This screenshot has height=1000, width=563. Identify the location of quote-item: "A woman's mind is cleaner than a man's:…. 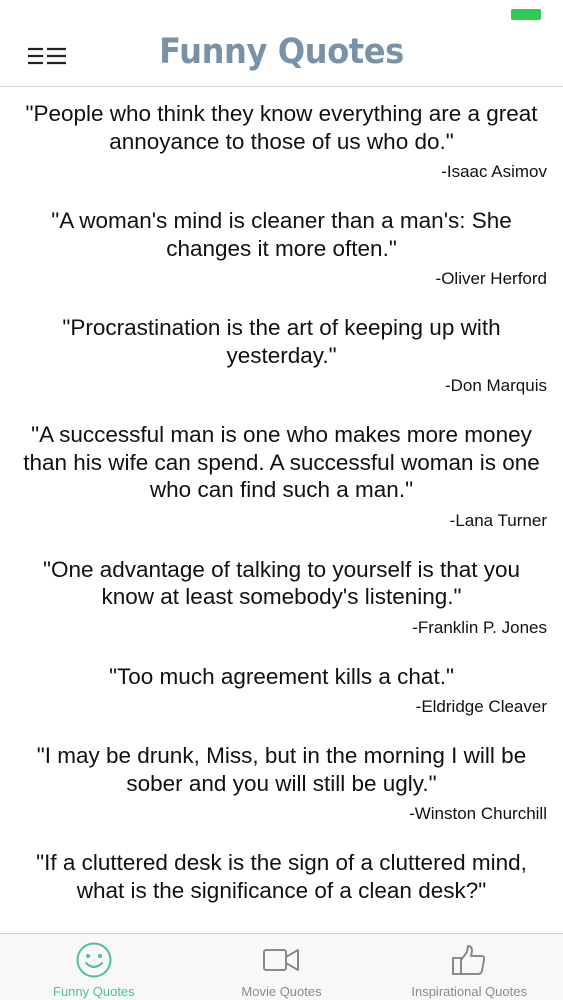
(281, 248).